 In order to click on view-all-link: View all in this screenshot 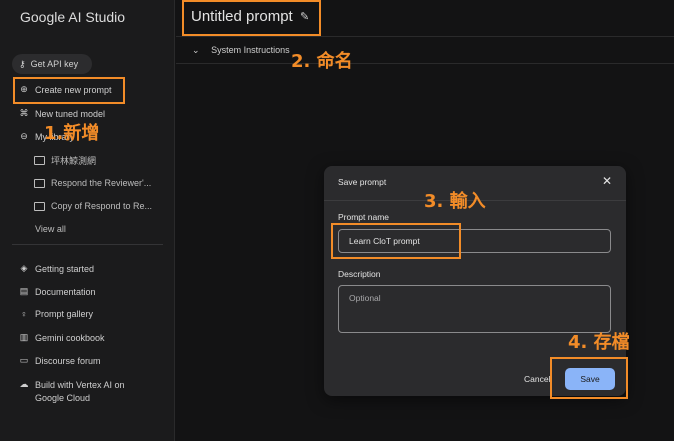, I will do `click(50, 229)`.